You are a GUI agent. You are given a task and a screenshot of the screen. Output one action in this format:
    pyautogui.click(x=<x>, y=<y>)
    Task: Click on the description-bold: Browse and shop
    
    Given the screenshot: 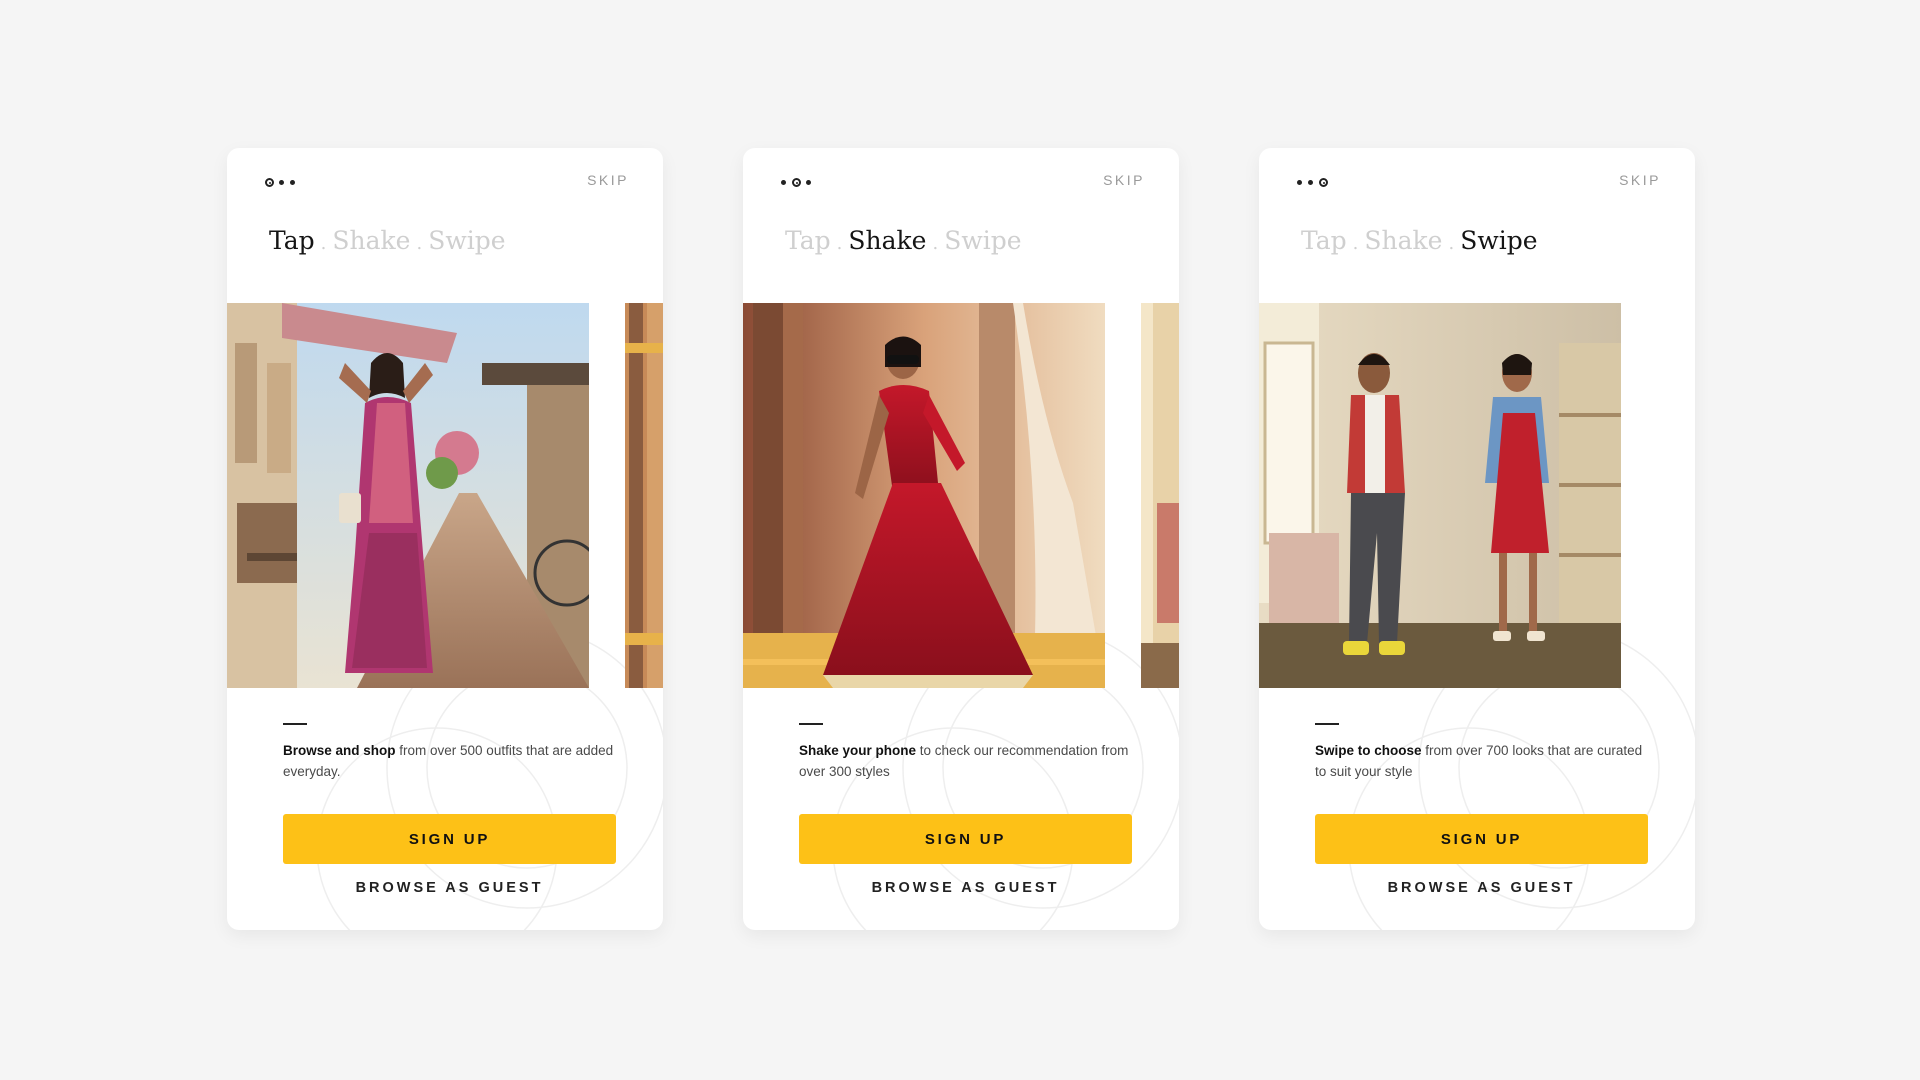 What is the action you would take?
    pyautogui.click(x=339, y=750)
    